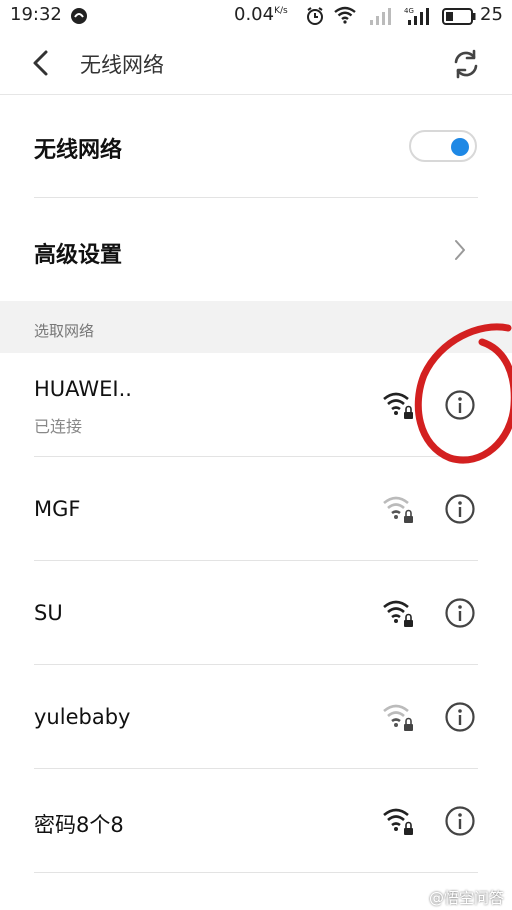 This screenshot has width=512, height=910. What do you see at coordinates (78, 150) in the screenshot?
I see `wifi-toggle-label: 无线网络` at bounding box center [78, 150].